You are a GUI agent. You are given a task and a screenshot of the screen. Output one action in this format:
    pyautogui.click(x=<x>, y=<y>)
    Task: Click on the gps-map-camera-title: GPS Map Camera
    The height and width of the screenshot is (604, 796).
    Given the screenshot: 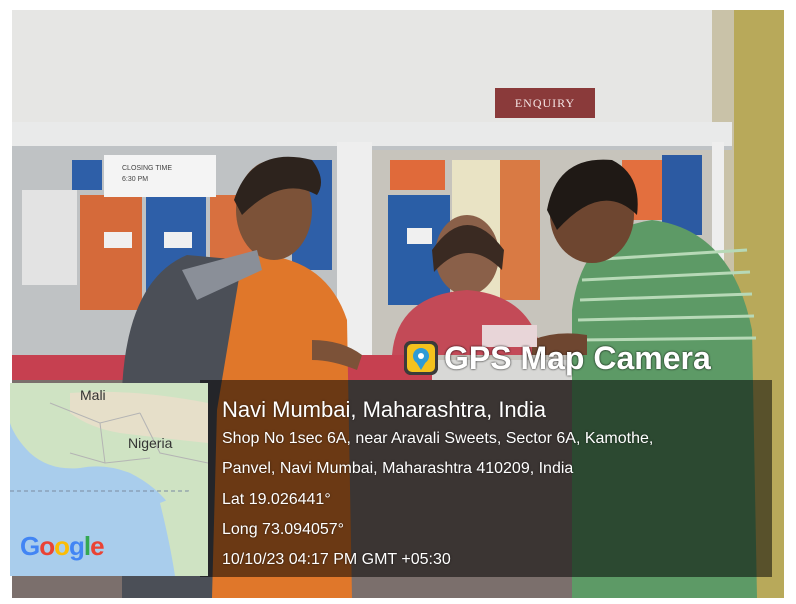 What is the action you would take?
    pyautogui.click(x=577, y=357)
    